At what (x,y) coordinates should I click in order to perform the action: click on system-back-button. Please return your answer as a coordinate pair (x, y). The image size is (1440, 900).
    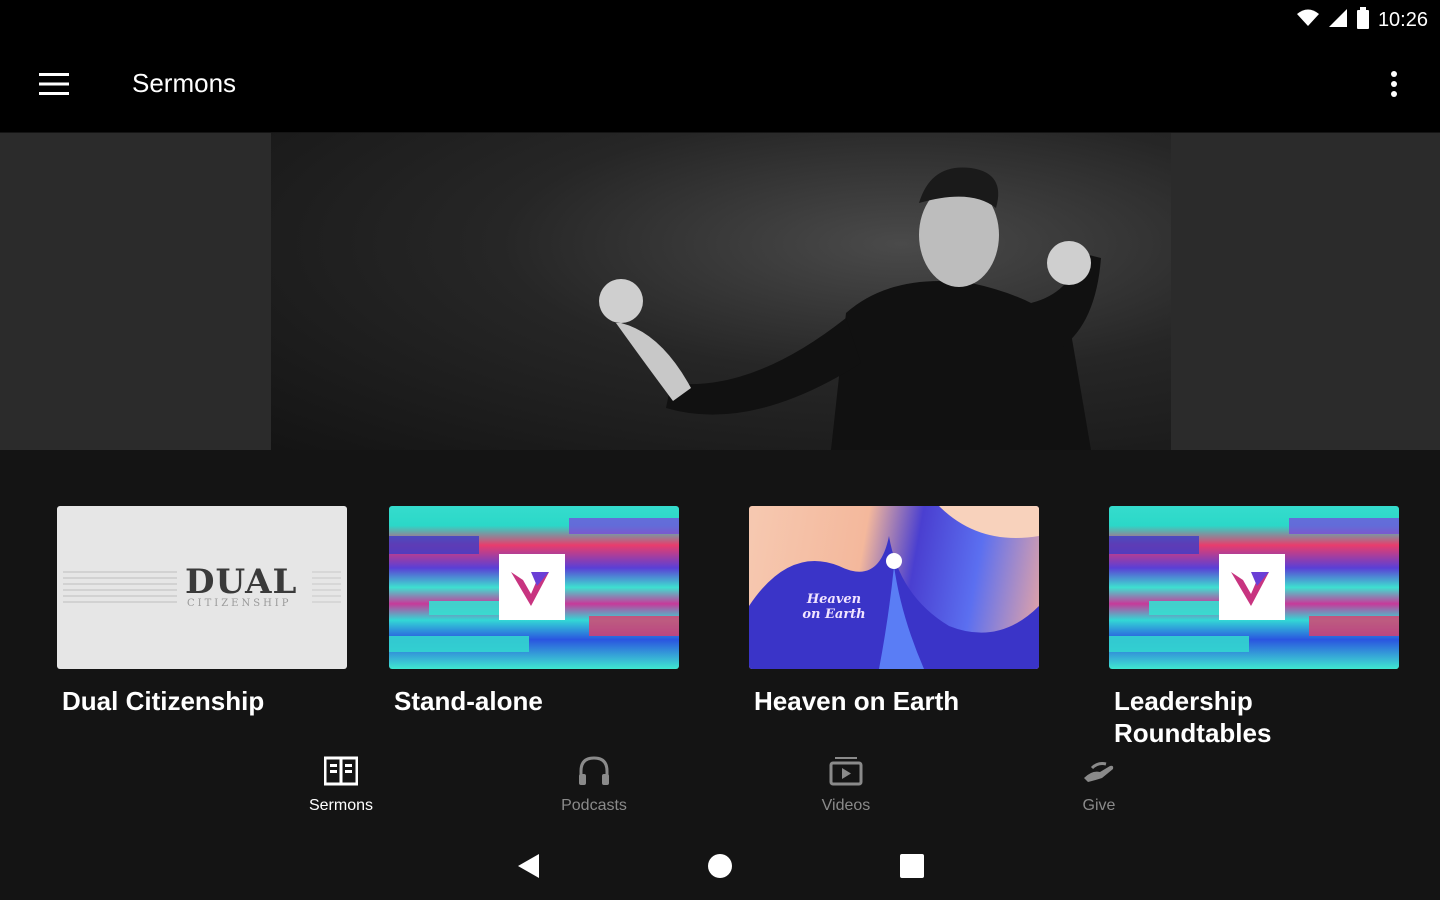
    Looking at the image, I should click on (528, 868).